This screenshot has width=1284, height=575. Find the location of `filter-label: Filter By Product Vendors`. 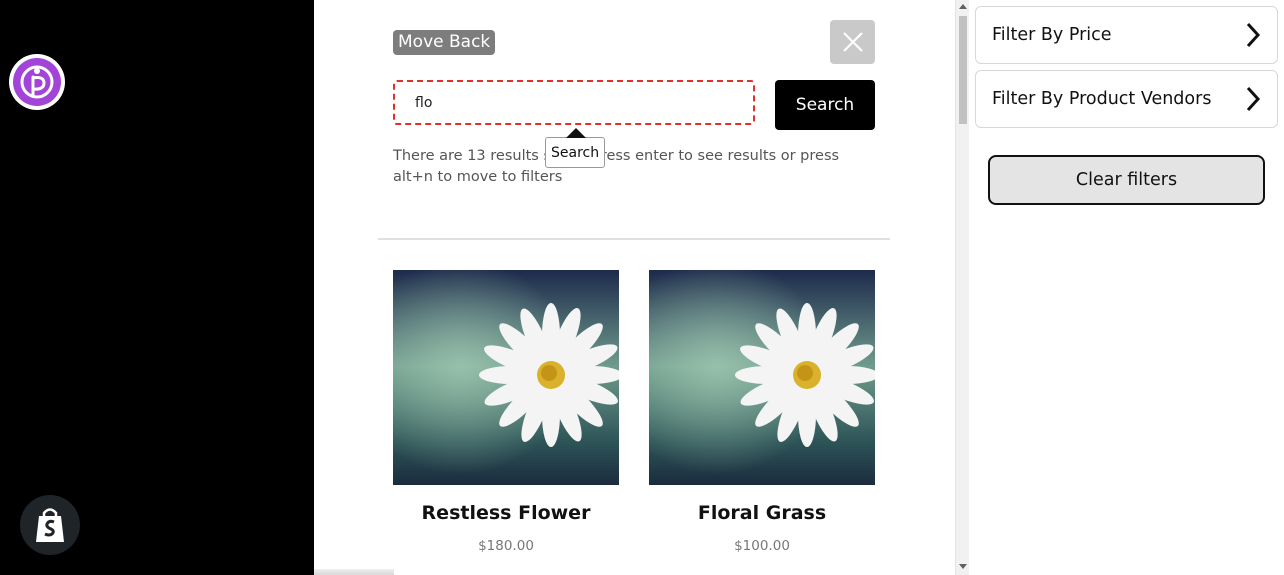

filter-label: Filter By Product Vendors is located at coordinates (1102, 99).